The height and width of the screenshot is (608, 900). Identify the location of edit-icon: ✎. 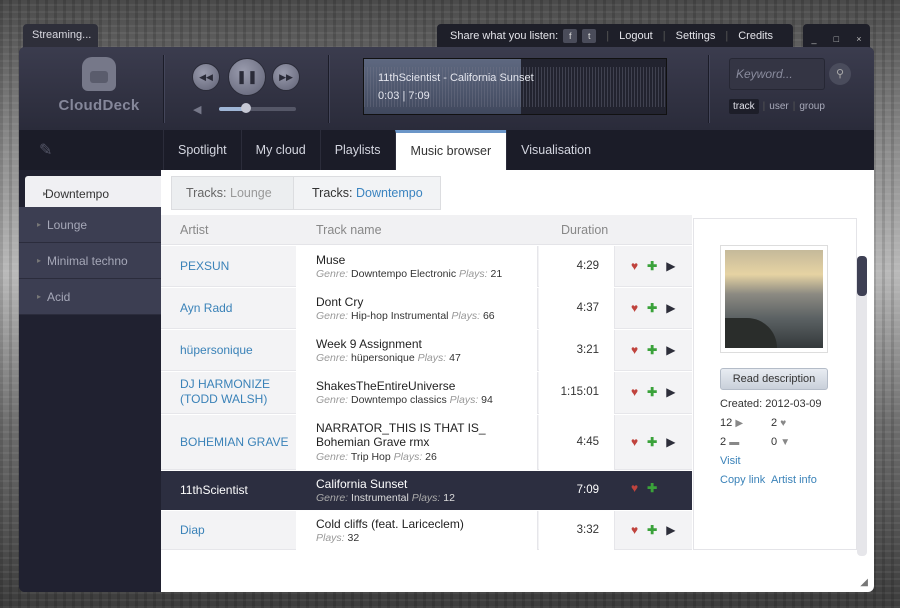
(45, 150).